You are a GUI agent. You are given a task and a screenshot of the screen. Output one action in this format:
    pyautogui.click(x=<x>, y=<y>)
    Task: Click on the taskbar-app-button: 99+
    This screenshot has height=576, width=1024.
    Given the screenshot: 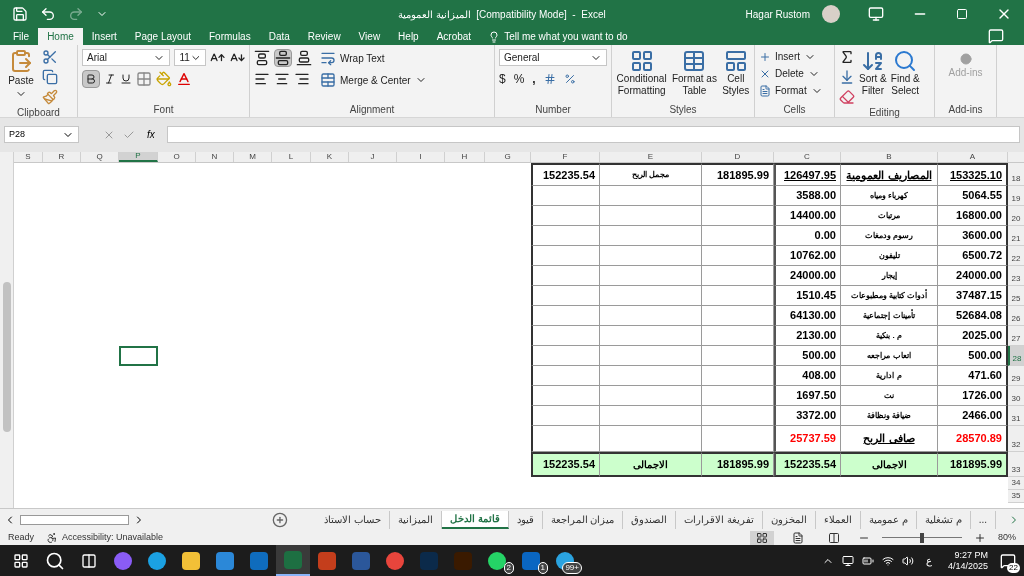 What is the action you would take?
    pyautogui.click(x=565, y=560)
    